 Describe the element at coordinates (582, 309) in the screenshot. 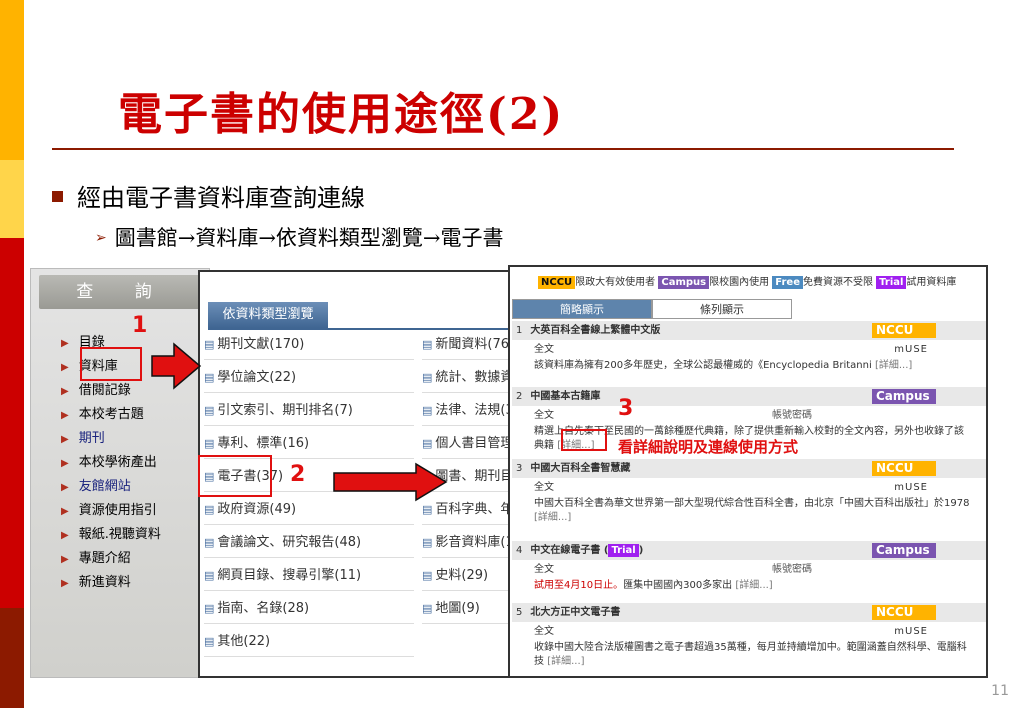

I see `tab-brief-view: 簡略顯示` at that location.